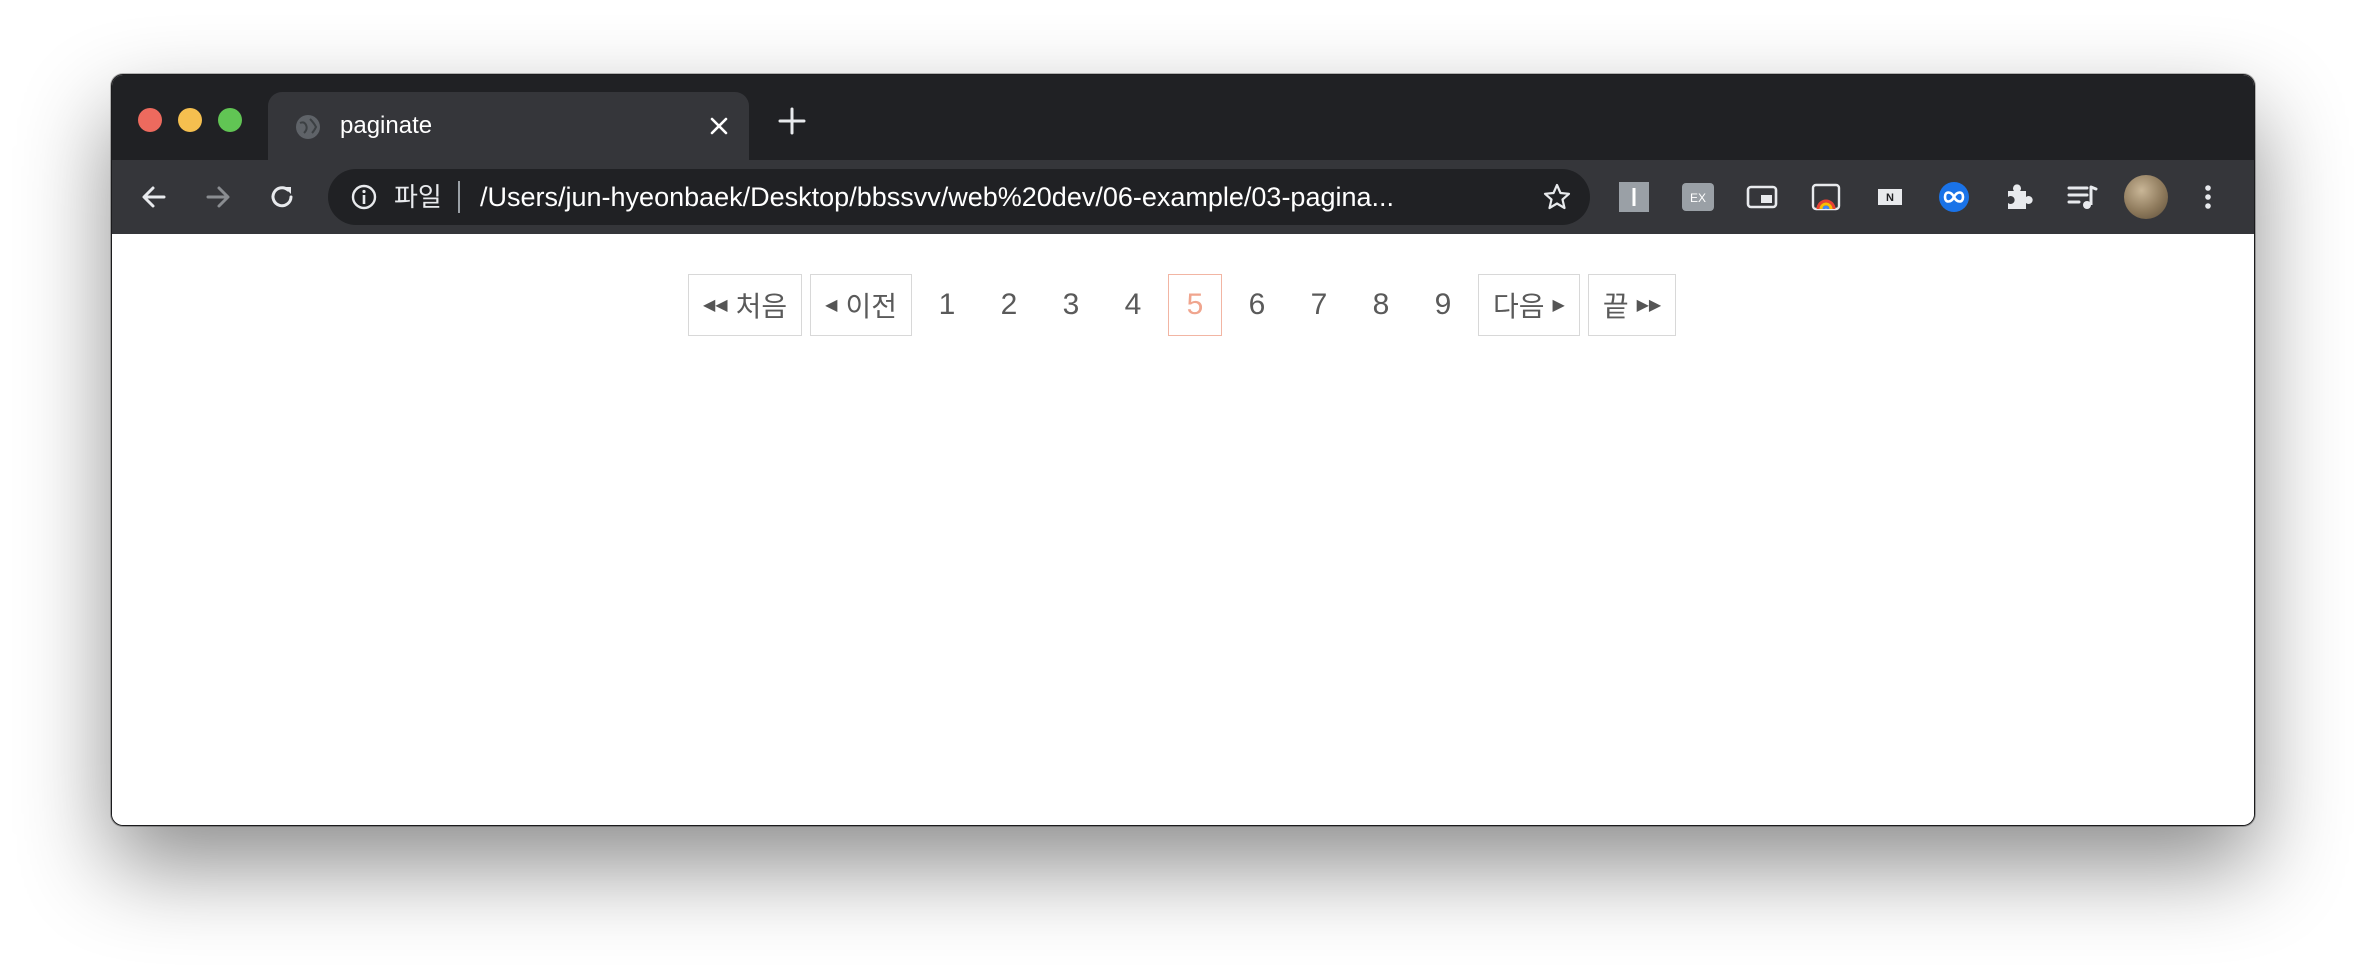 Image resolution: width=2366 pixels, height=974 pixels. I want to click on minimize-window-button, so click(190, 120).